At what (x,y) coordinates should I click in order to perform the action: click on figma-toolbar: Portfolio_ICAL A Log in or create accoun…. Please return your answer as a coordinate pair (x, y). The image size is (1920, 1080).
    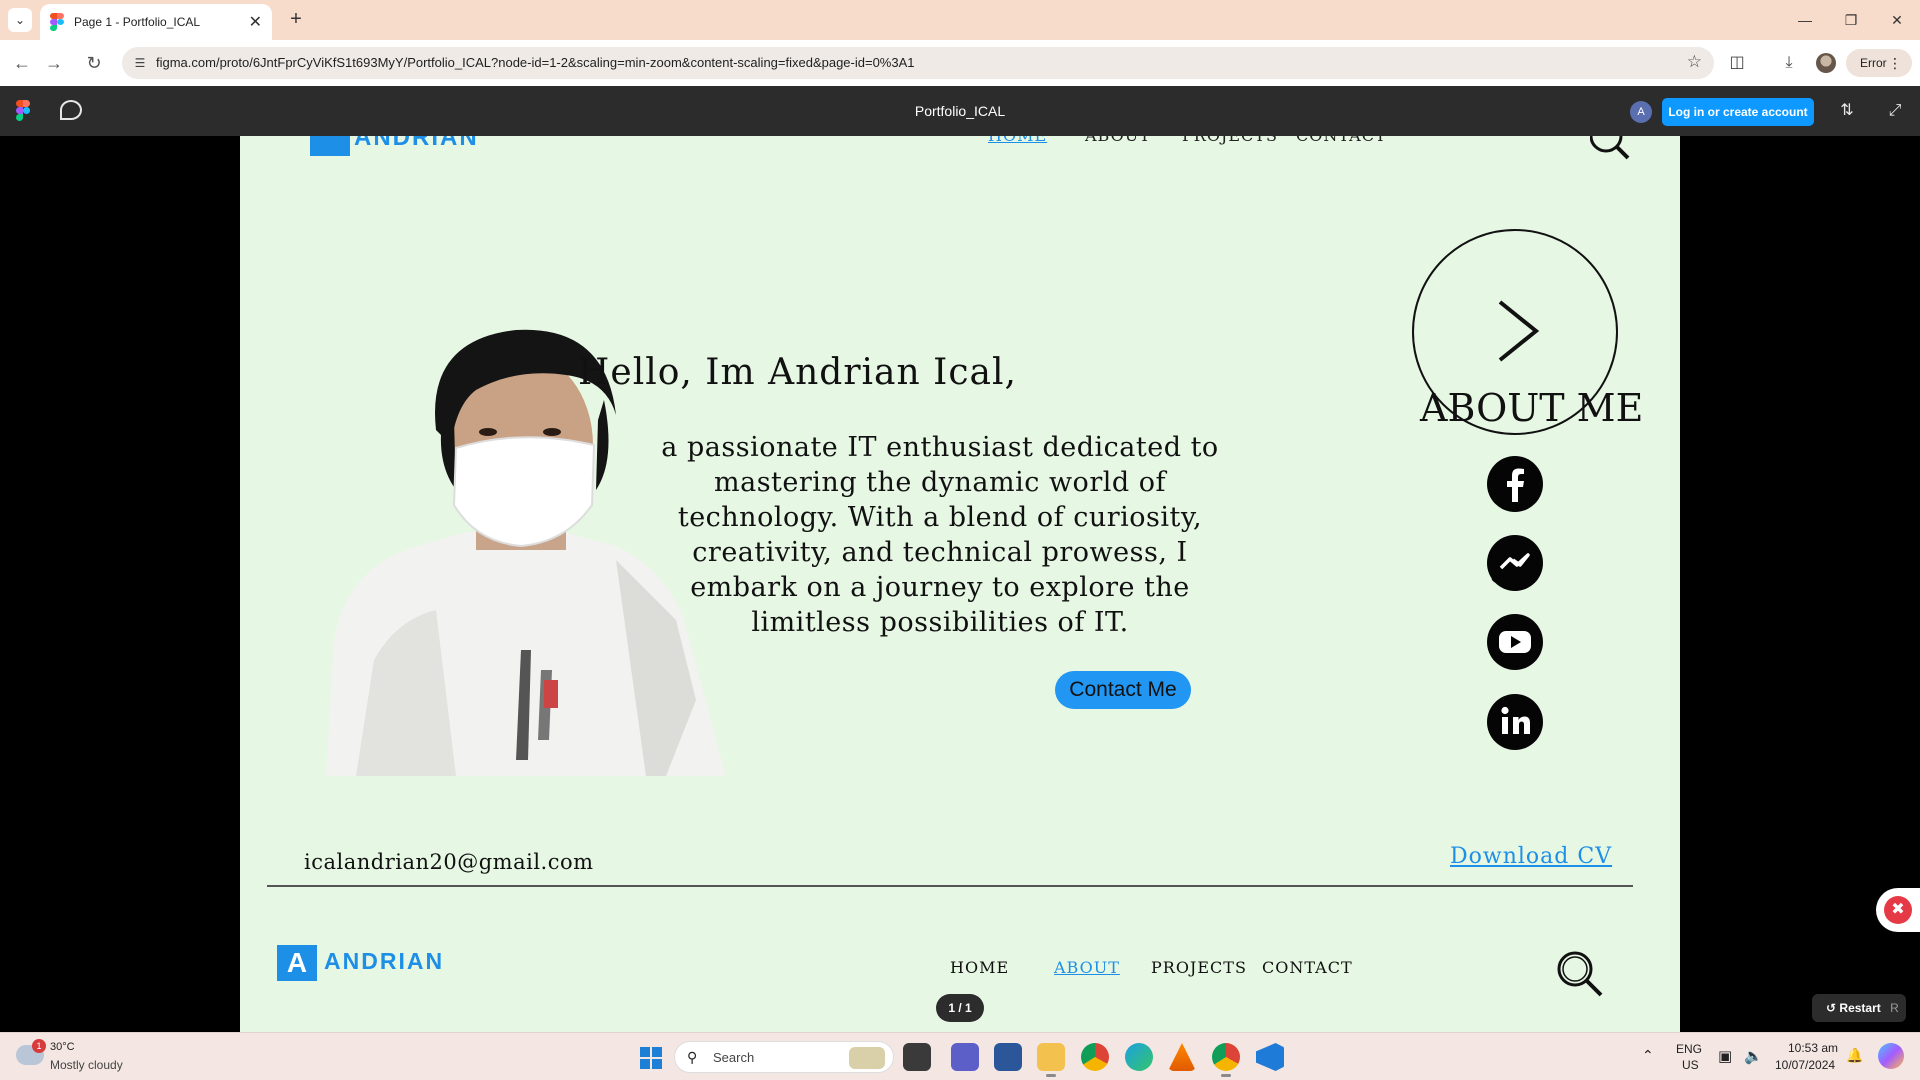
    Looking at the image, I should click on (960, 111).